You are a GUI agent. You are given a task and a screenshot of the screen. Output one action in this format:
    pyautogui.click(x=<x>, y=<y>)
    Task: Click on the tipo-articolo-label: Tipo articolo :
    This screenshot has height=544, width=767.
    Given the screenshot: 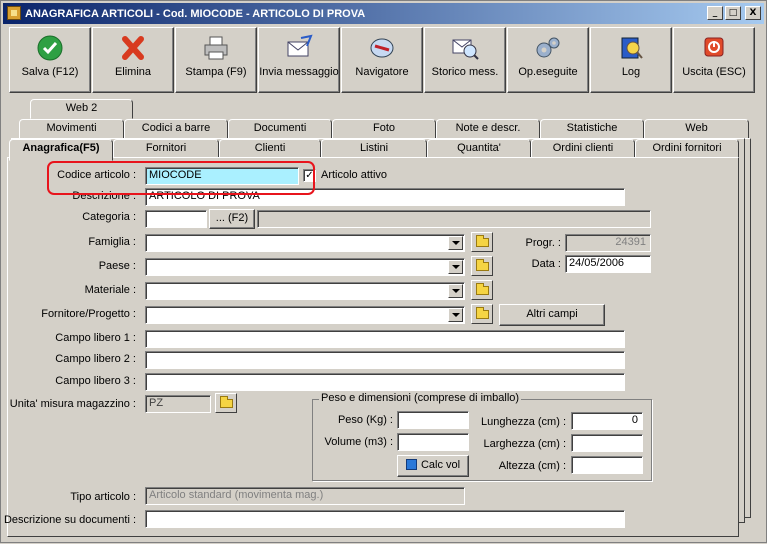 What is the action you would take?
    pyautogui.click(x=103, y=497)
    